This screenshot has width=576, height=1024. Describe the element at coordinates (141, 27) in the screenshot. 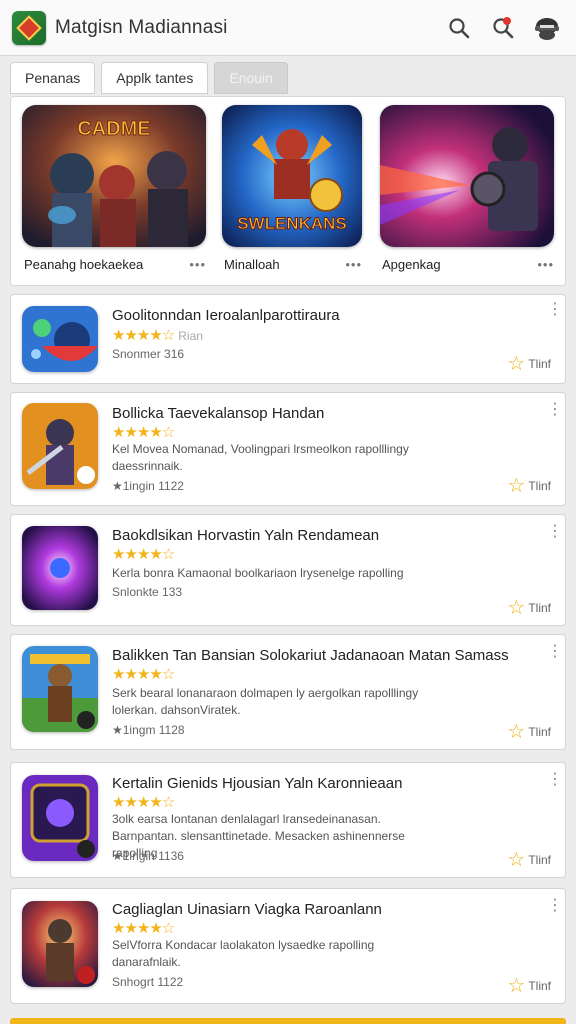

I see `app-title: Matgisn Madiannasi` at that location.